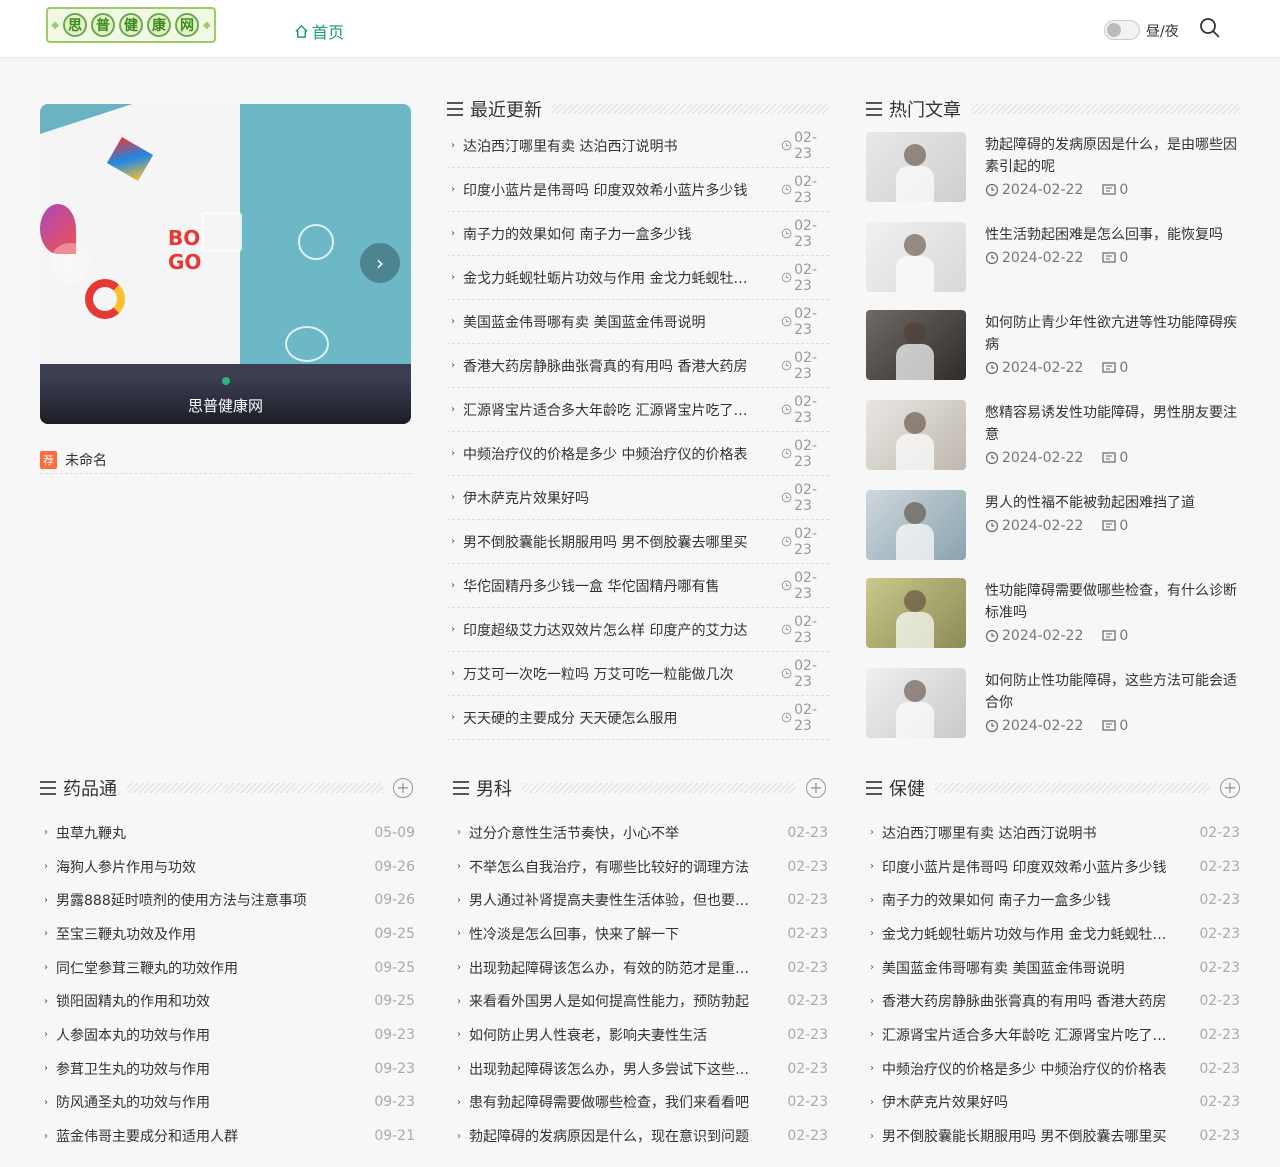  I want to click on article-title: 虫草九鞭丸, so click(215, 833).